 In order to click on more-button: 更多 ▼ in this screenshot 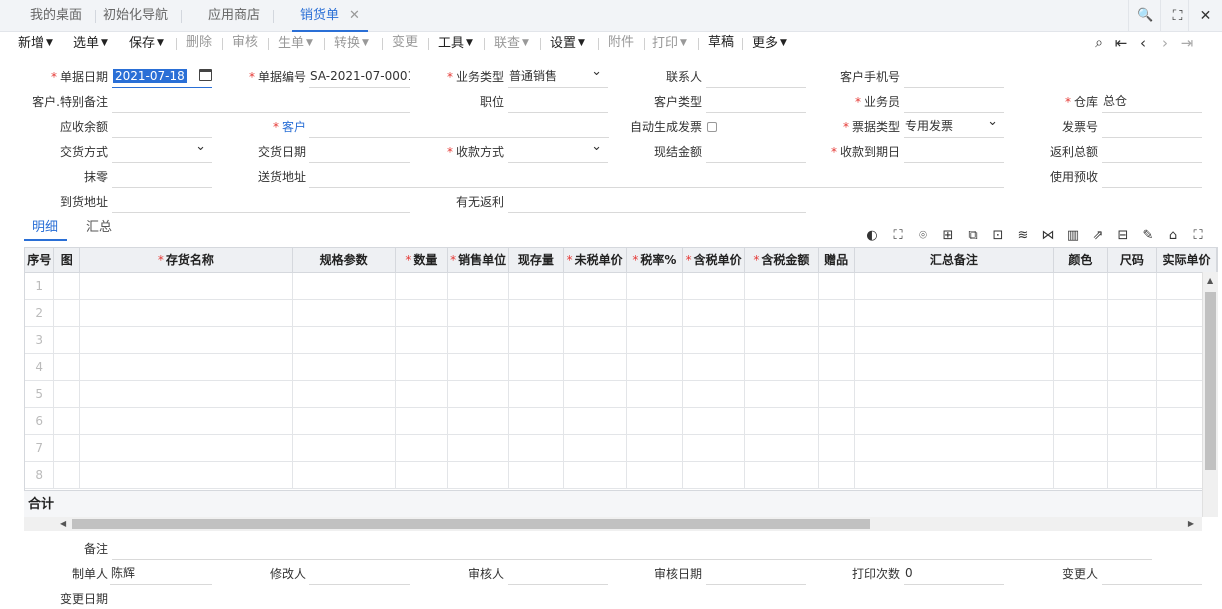, I will do `click(769, 43)`.